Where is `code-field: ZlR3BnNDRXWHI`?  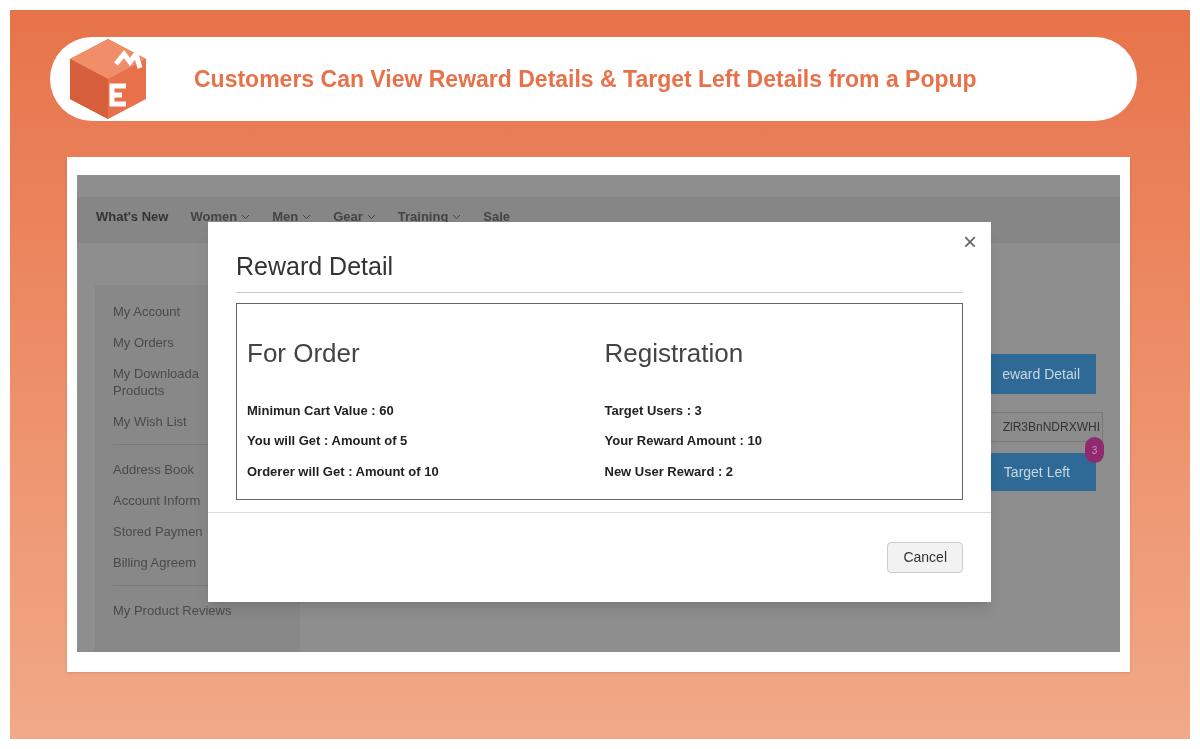 code-field: ZlR3BnNDRXWHI is located at coordinates (1046, 427).